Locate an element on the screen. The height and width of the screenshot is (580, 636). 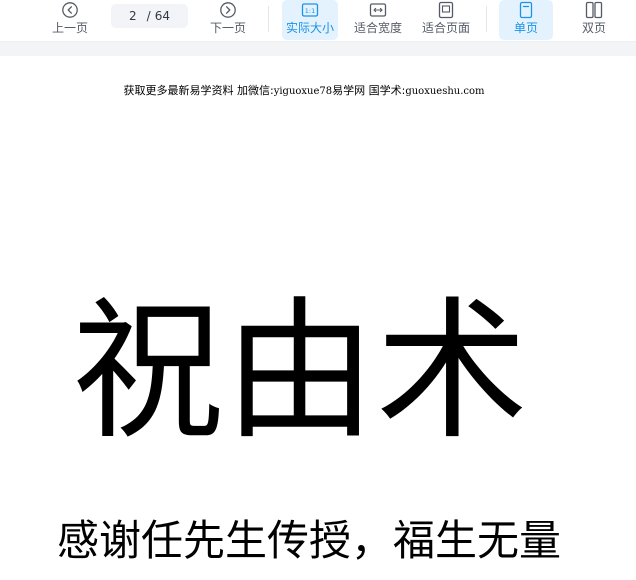
single-page-label: 单页 is located at coordinates (525, 28).